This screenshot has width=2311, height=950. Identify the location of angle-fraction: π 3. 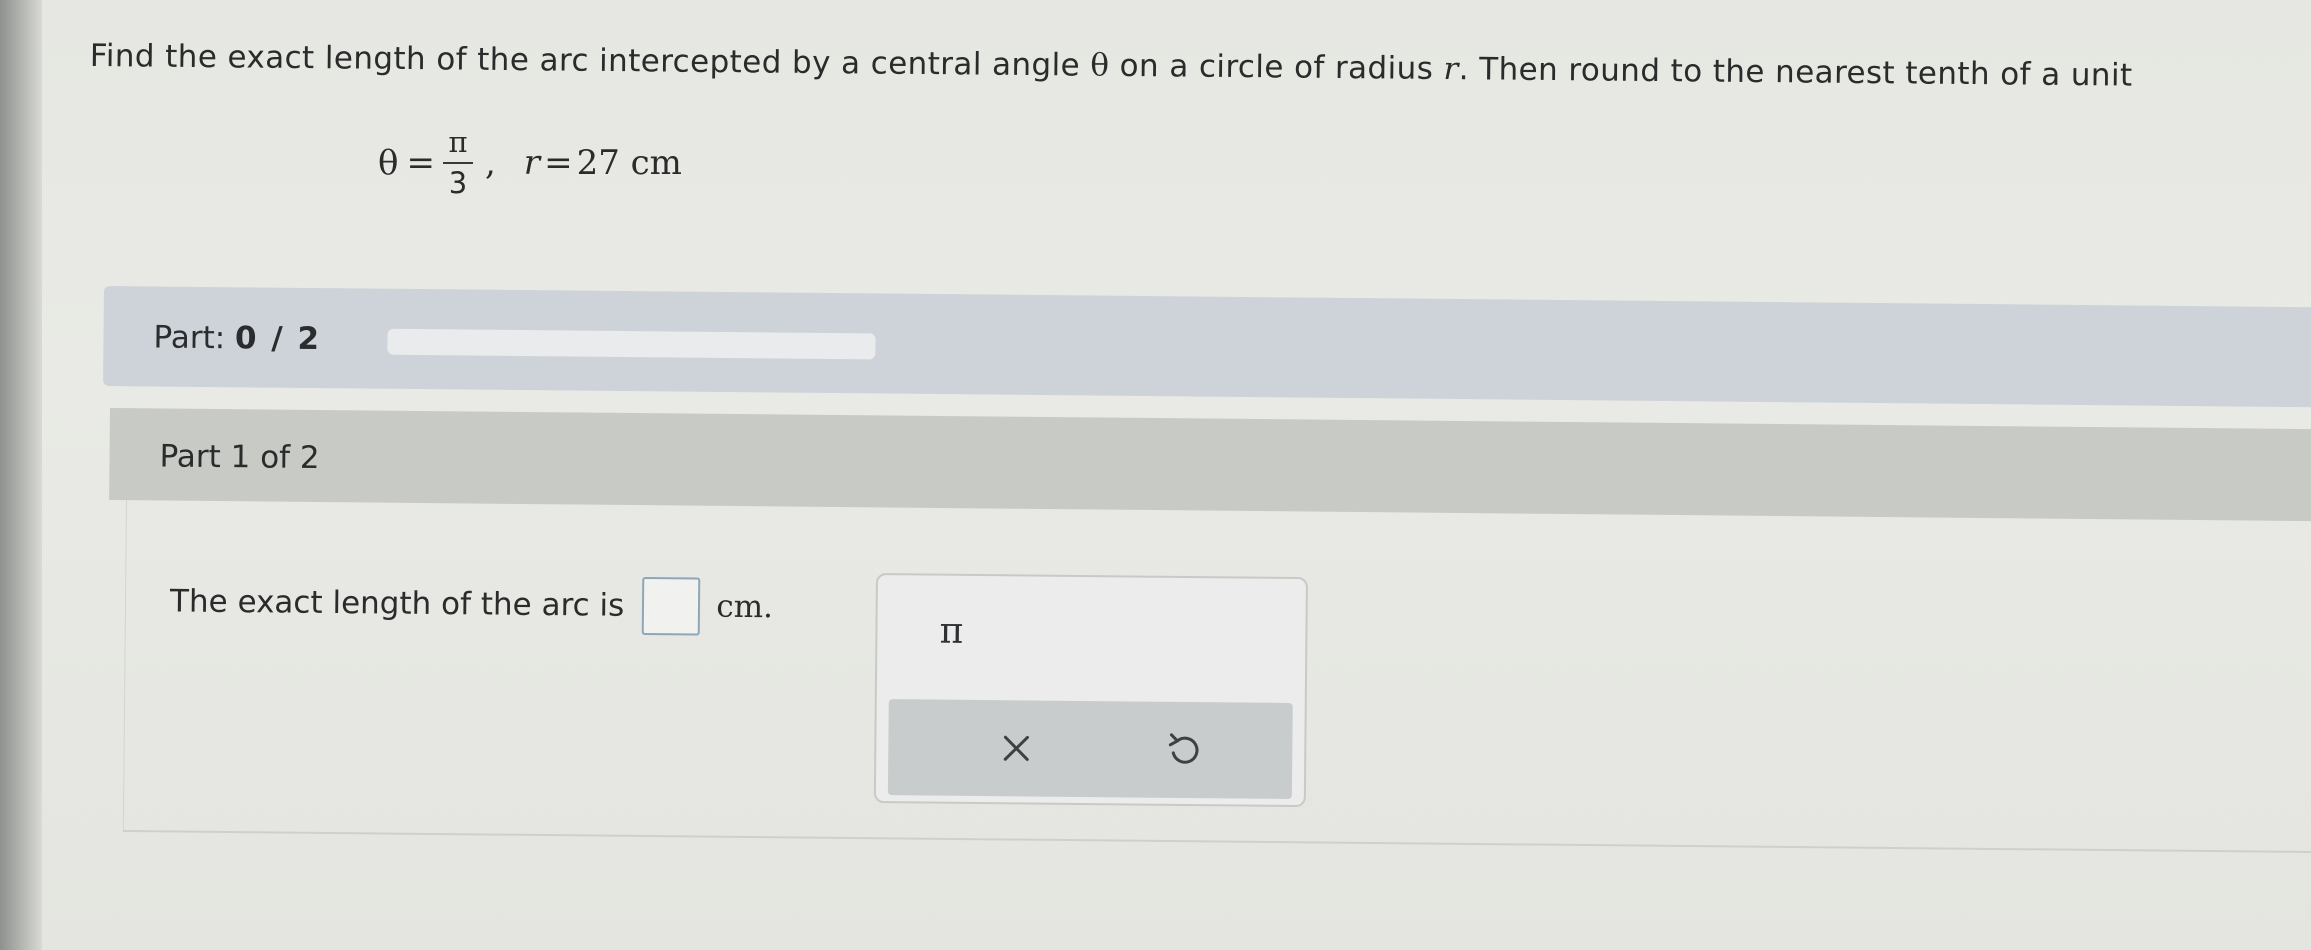
(457, 162).